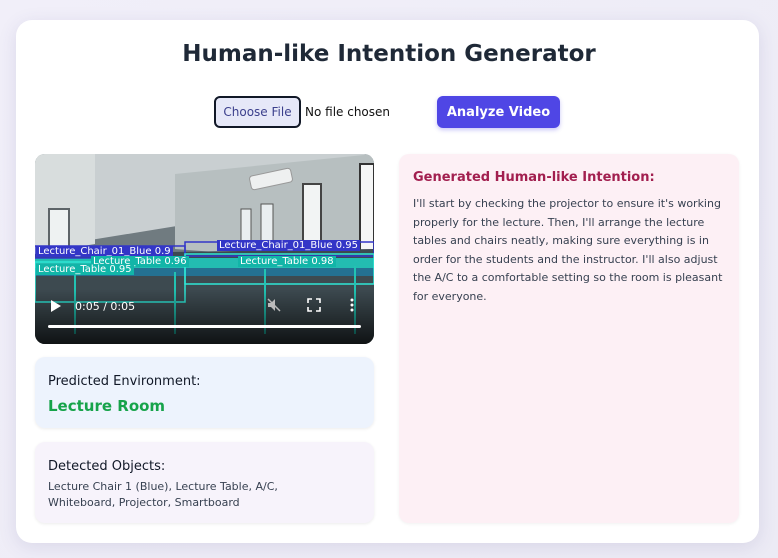 Image resolution: width=778 pixels, height=558 pixels. I want to click on detection-label: Lecture_Chair_01_Blue 0.95, so click(288, 245).